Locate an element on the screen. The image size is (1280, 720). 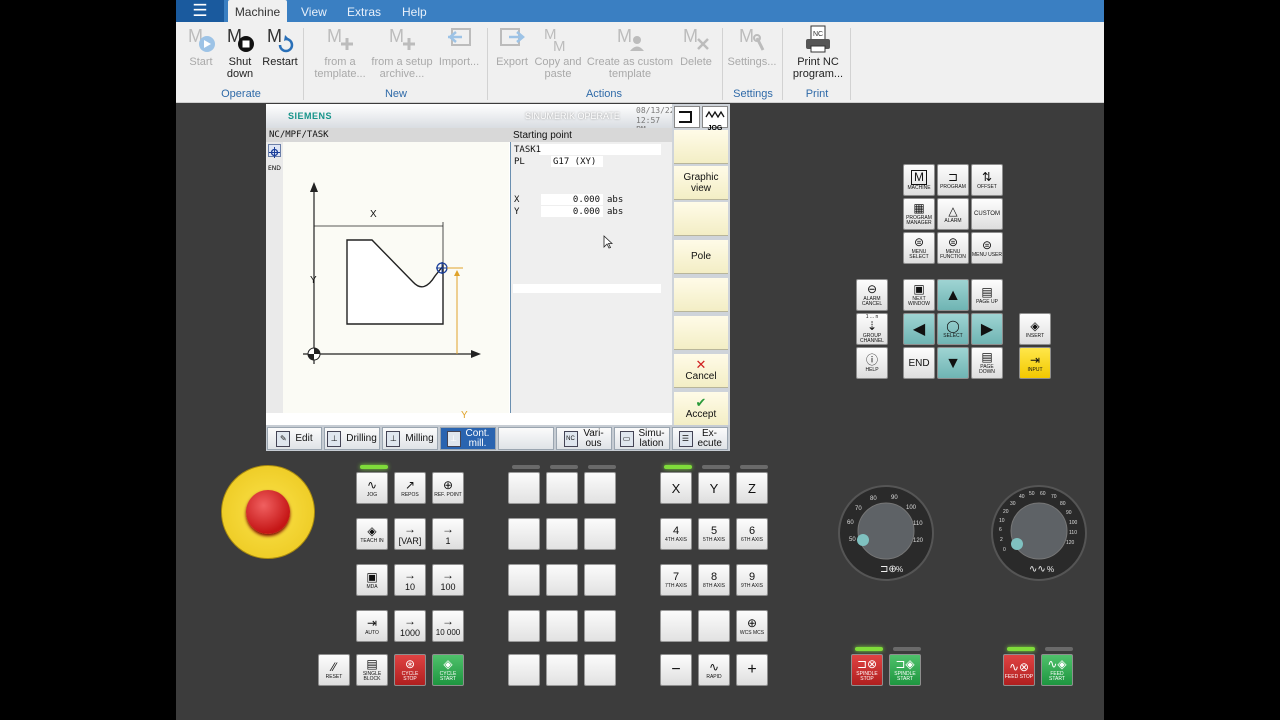
restart-button: M Restart is located at coordinates (280, 46).